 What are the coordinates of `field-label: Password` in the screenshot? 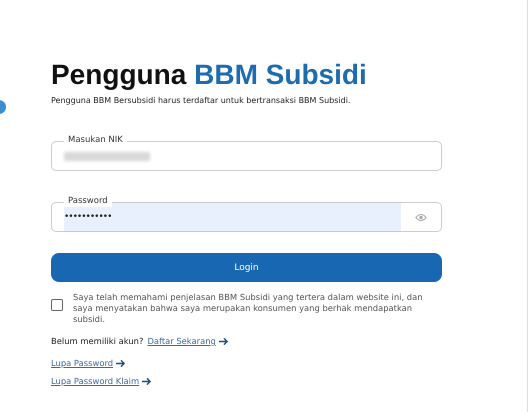 It's located at (88, 201).